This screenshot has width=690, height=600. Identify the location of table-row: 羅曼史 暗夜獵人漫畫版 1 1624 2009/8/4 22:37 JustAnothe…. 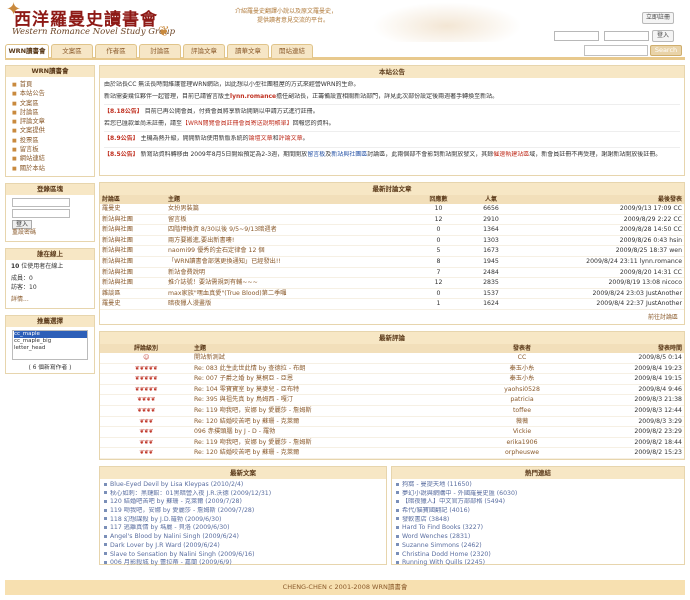
(392, 304).